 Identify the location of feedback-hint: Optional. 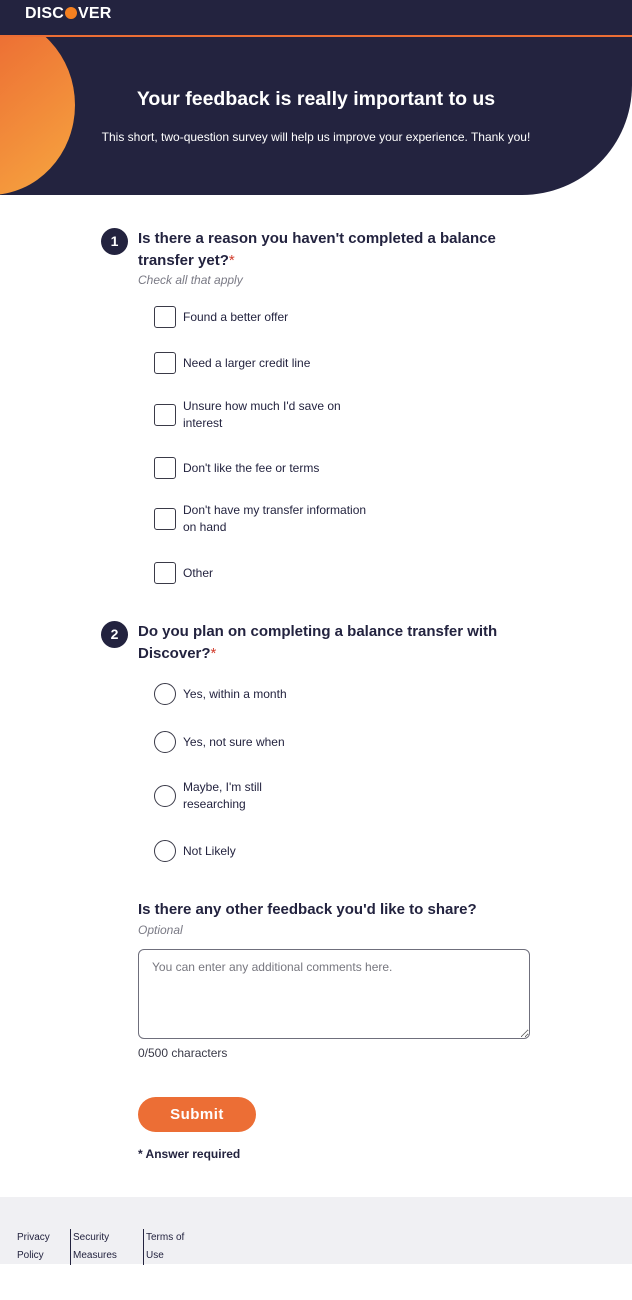
(160, 930).